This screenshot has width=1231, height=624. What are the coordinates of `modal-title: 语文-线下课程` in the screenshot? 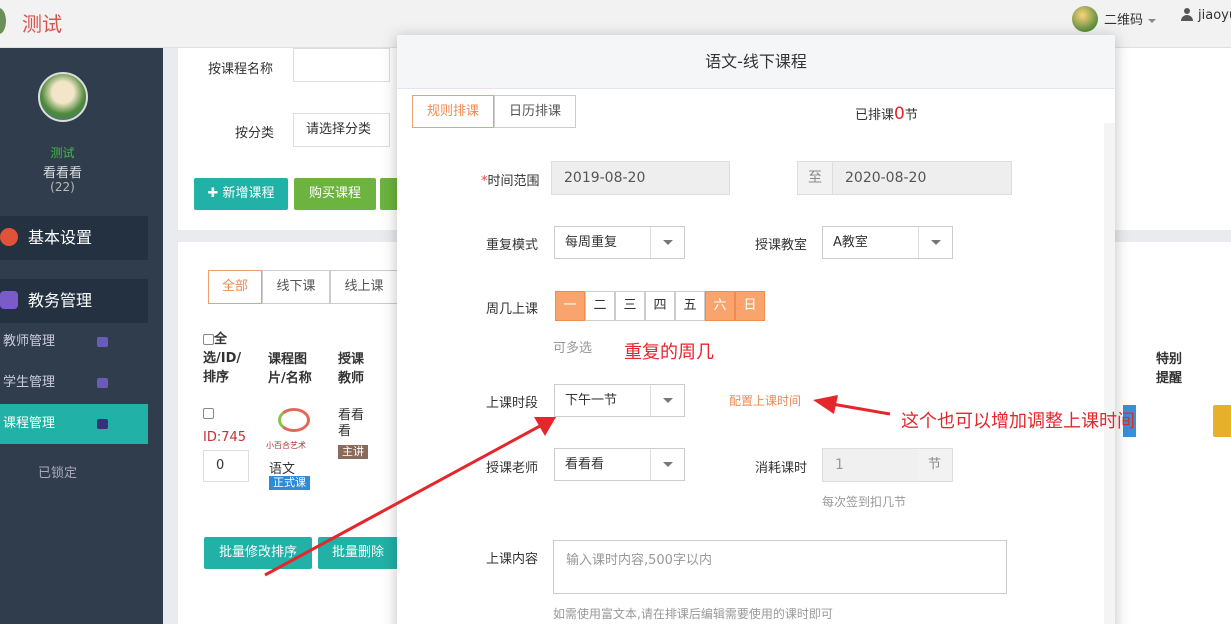 It's located at (756, 62).